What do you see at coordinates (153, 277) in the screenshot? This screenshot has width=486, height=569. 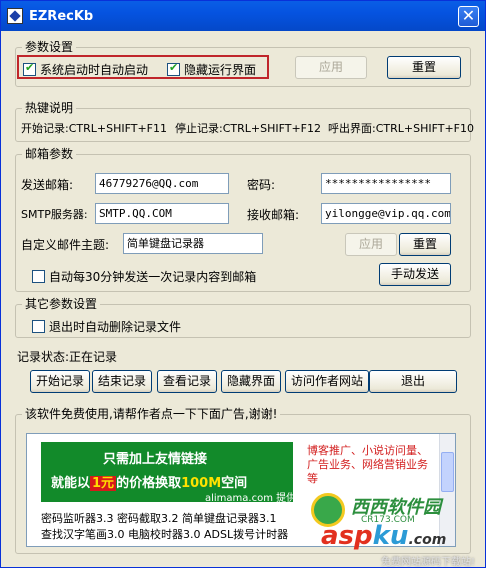 I see `auto-send-label: 自动每30分钟发送一次记录内容到邮箱` at bounding box center [153, 277].